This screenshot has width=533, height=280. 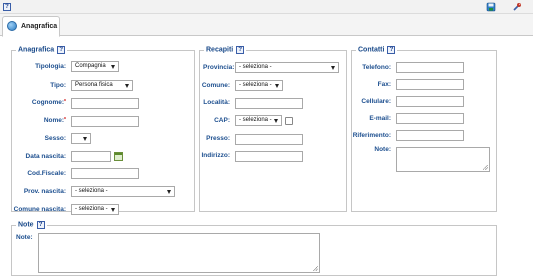 I want to click on presso-label: Presso:, so click(x=218, y=138).